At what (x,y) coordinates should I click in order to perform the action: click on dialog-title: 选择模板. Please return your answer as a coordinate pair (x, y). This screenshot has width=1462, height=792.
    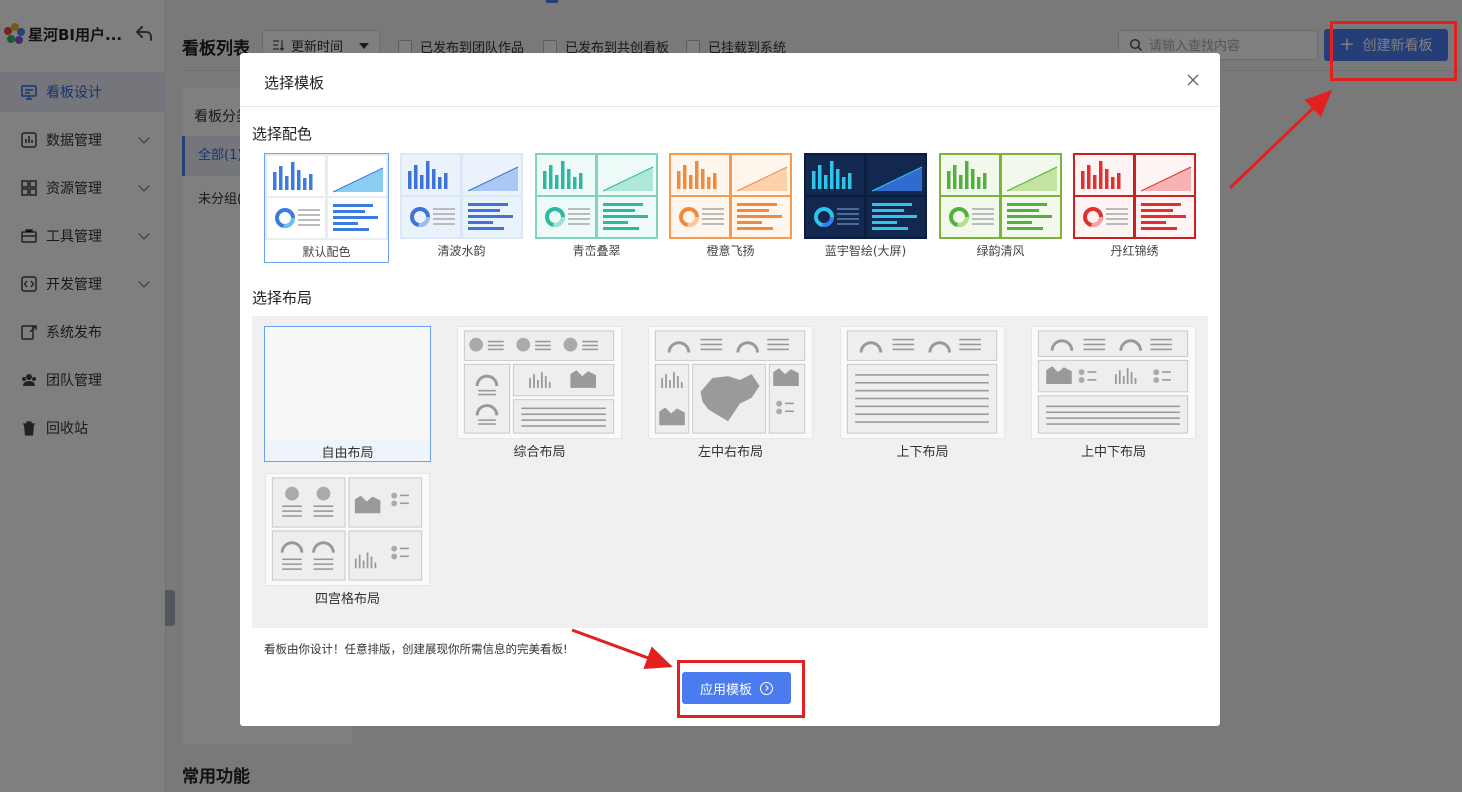
    Looking at the image, I should click on (294, 83).